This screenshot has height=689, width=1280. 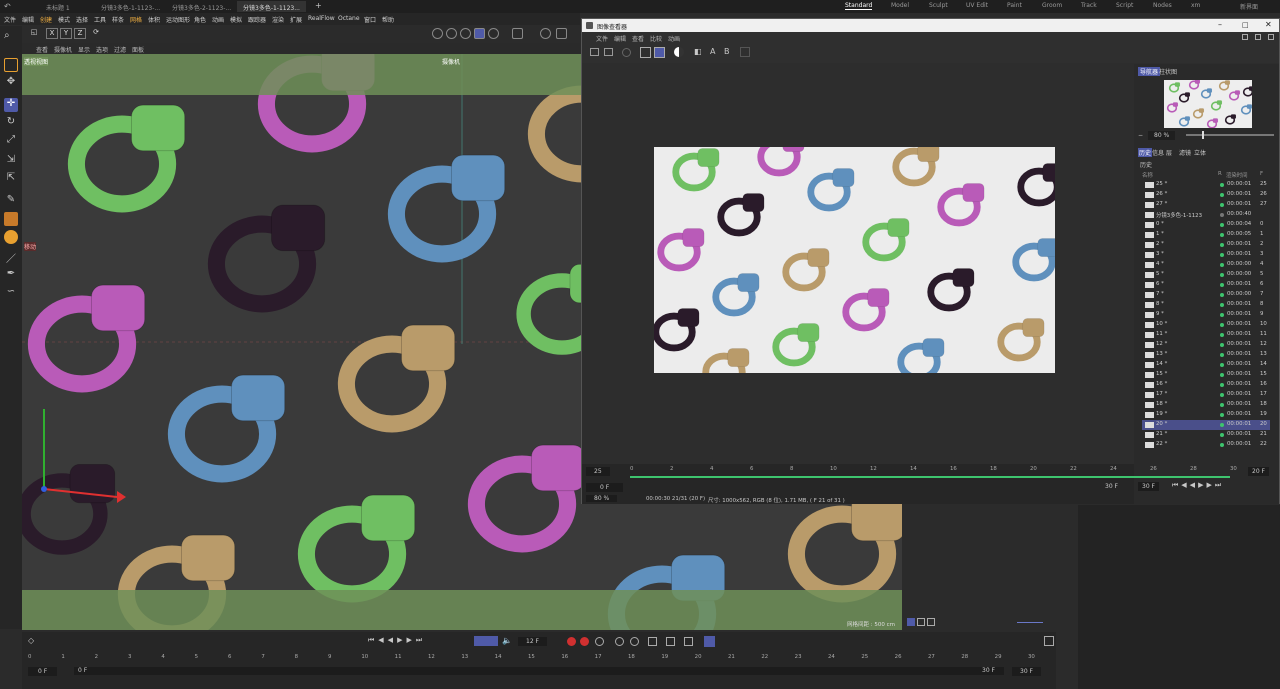 I want to click on compare-icon, so click(x=745, y=52).